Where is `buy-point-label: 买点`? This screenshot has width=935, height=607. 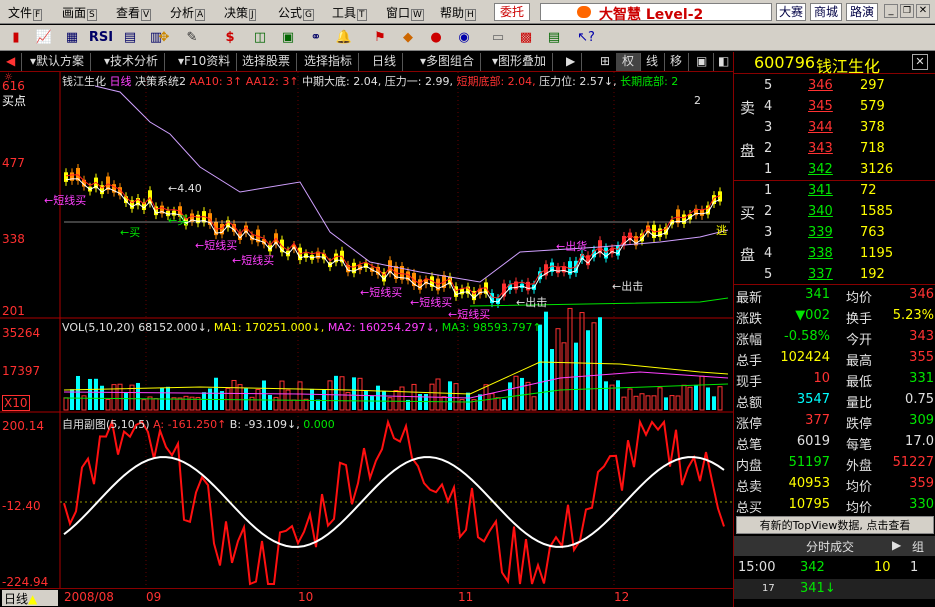 buy-point-label: 买点 is located at coordinates (14, 101).